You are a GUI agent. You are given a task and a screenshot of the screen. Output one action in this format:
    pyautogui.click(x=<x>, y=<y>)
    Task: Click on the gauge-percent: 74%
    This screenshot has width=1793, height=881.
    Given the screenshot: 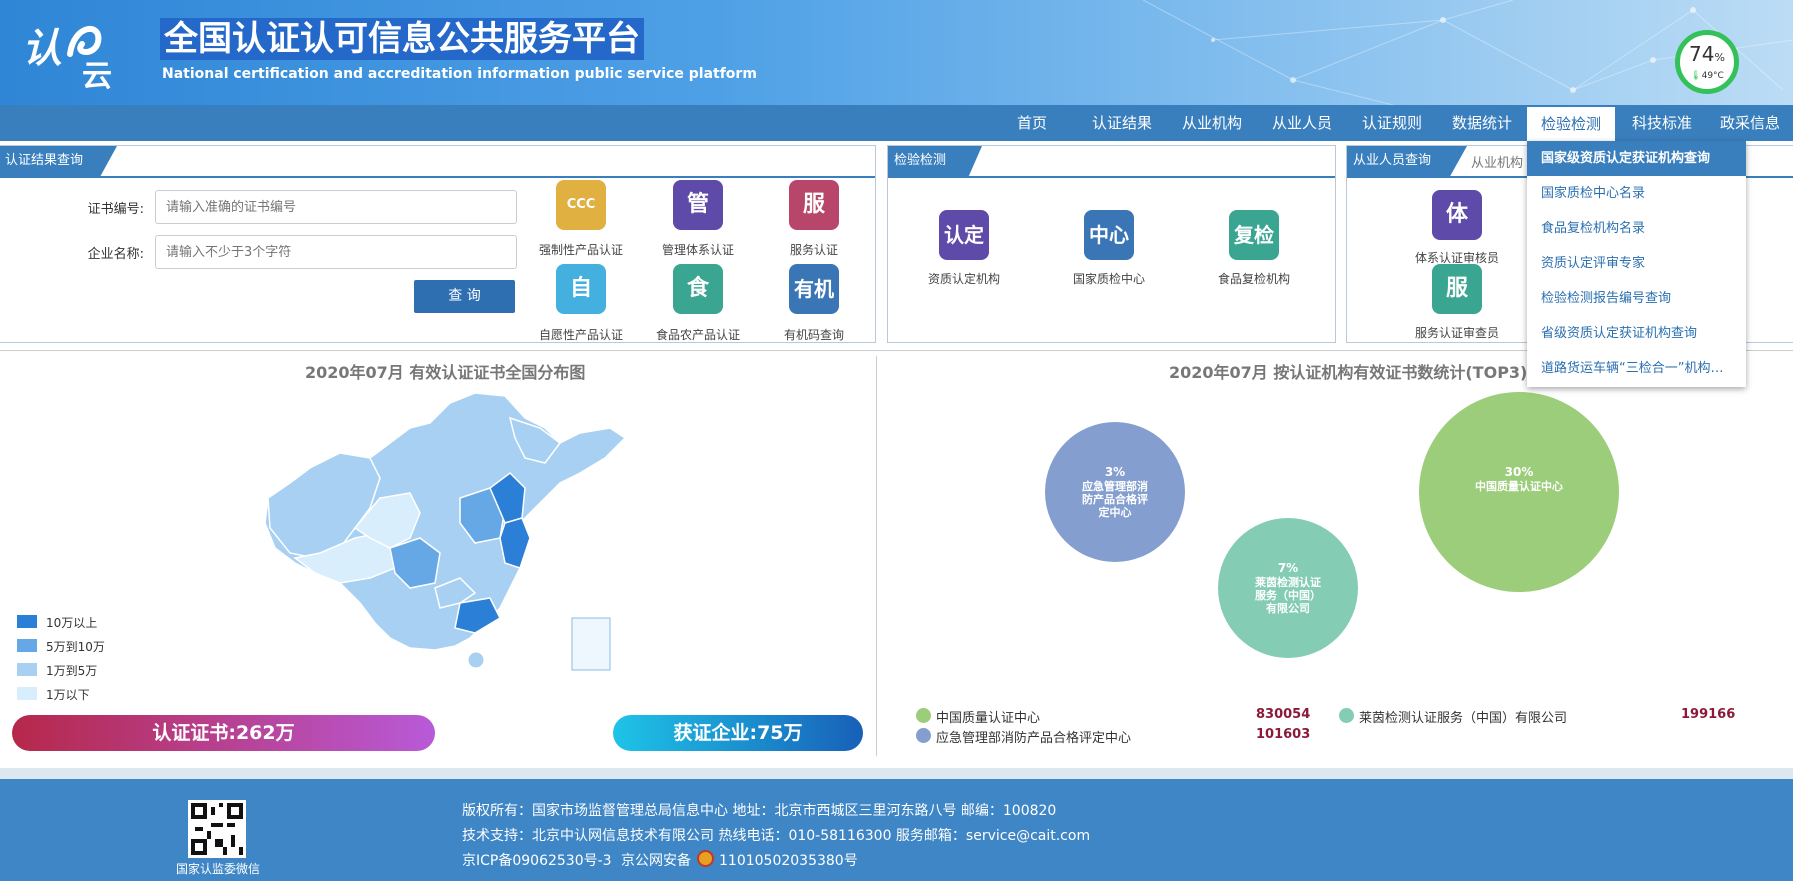 What is the action you would take?
    pyautogui.click(x=1707, y=54)
    